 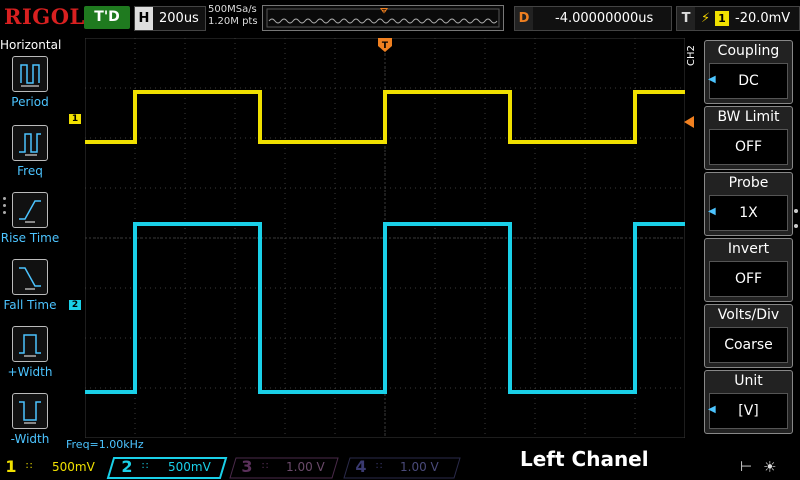 I want to click on channel-3-scale: 1.00 V, so click(x=305, y=467).